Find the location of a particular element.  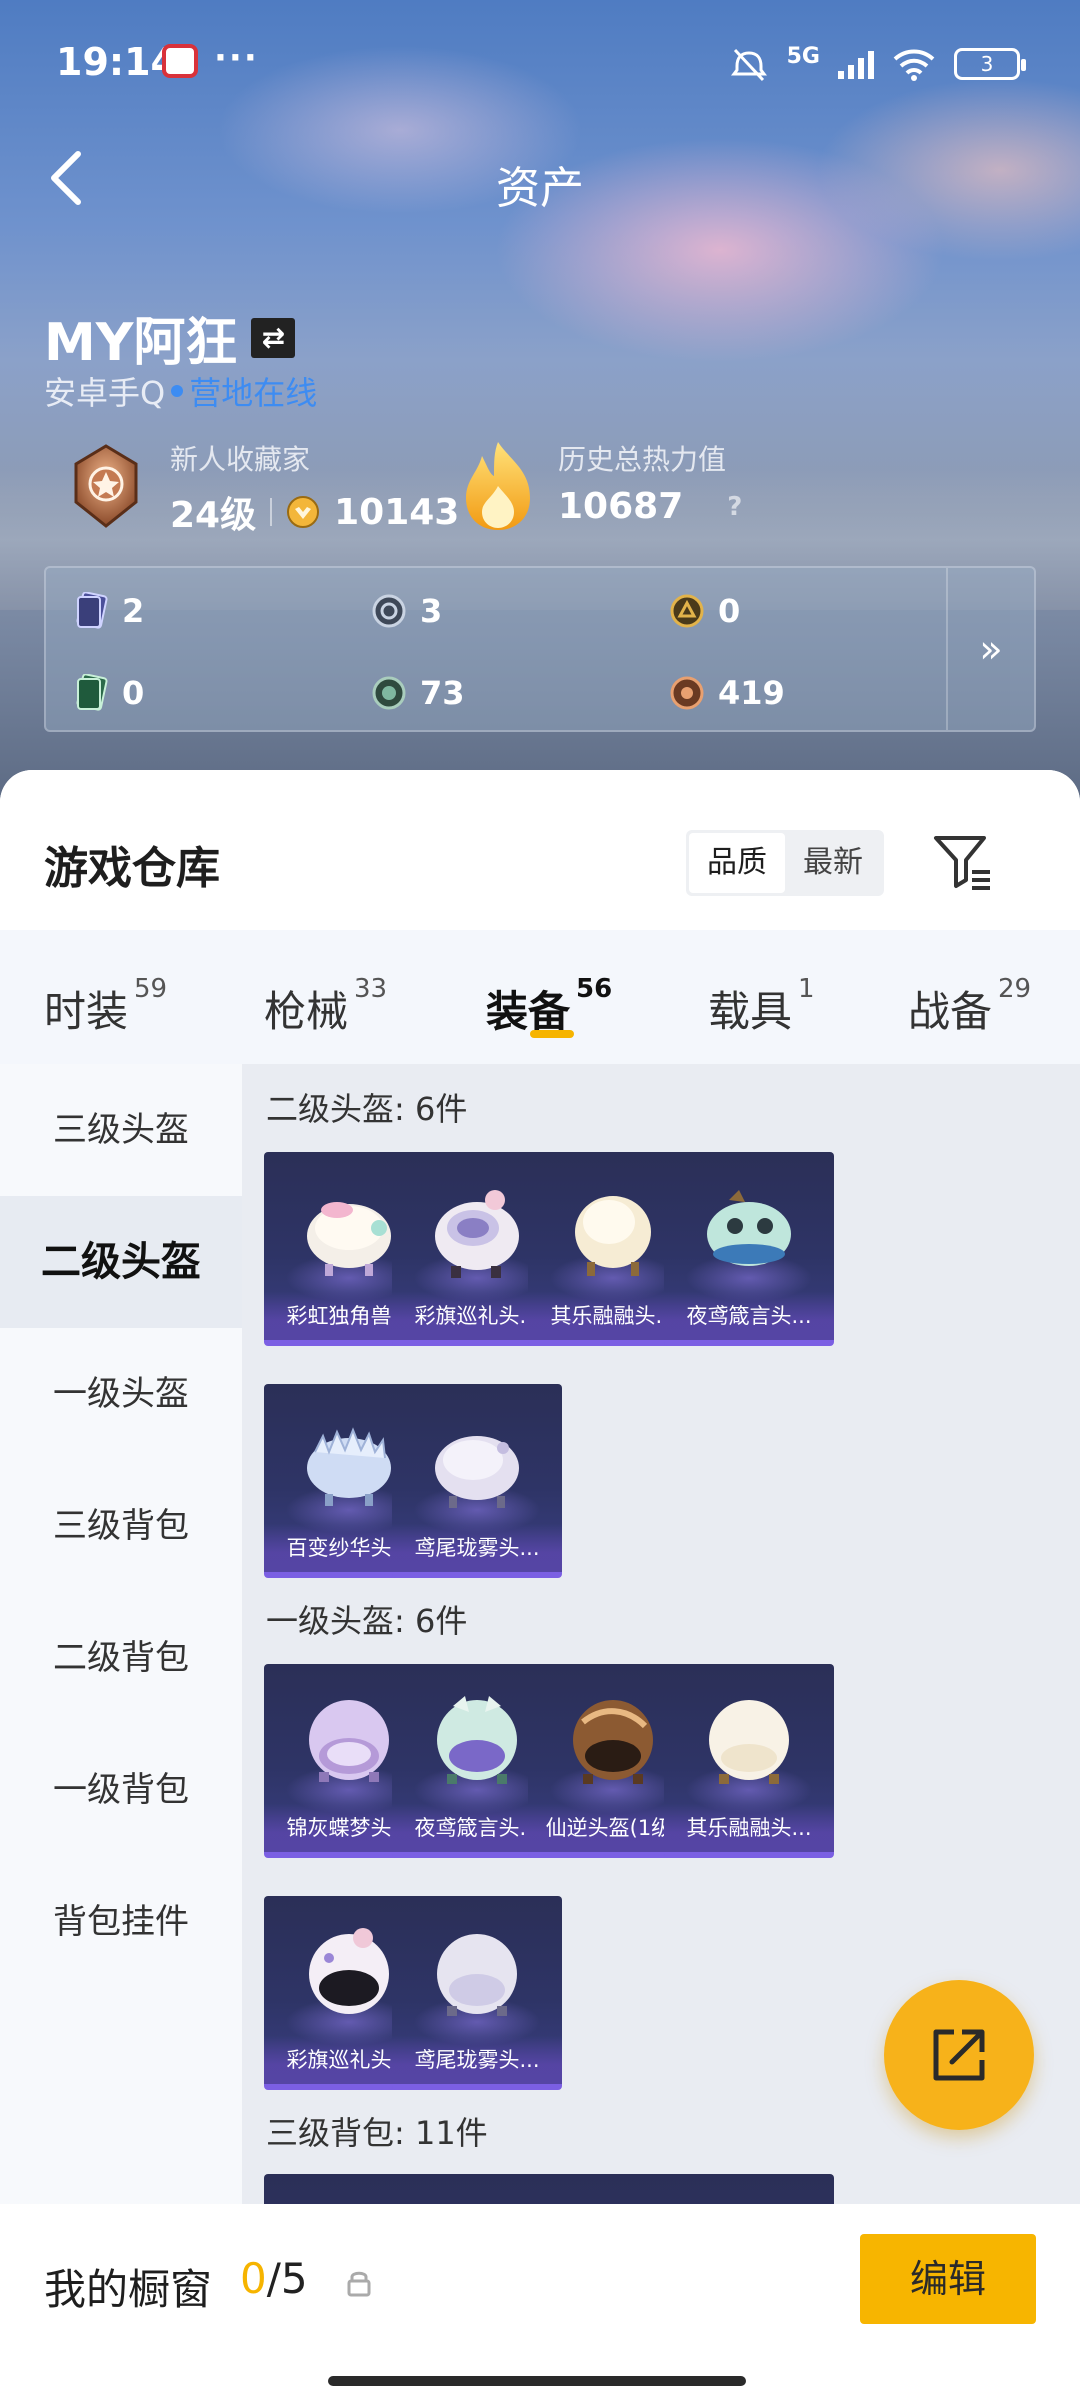

resource-value: 73 is located at coordinates (442, 693).